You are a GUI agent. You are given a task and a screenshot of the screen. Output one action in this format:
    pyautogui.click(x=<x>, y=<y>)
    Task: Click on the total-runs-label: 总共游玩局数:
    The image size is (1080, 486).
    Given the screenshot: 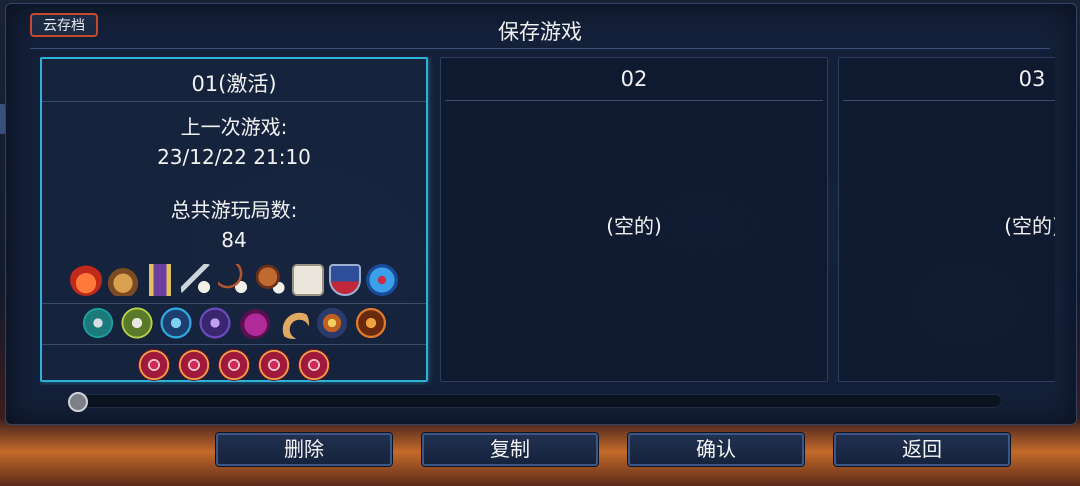 What is the action you would take?
    pyautogui.click(x=234, y=210)
    